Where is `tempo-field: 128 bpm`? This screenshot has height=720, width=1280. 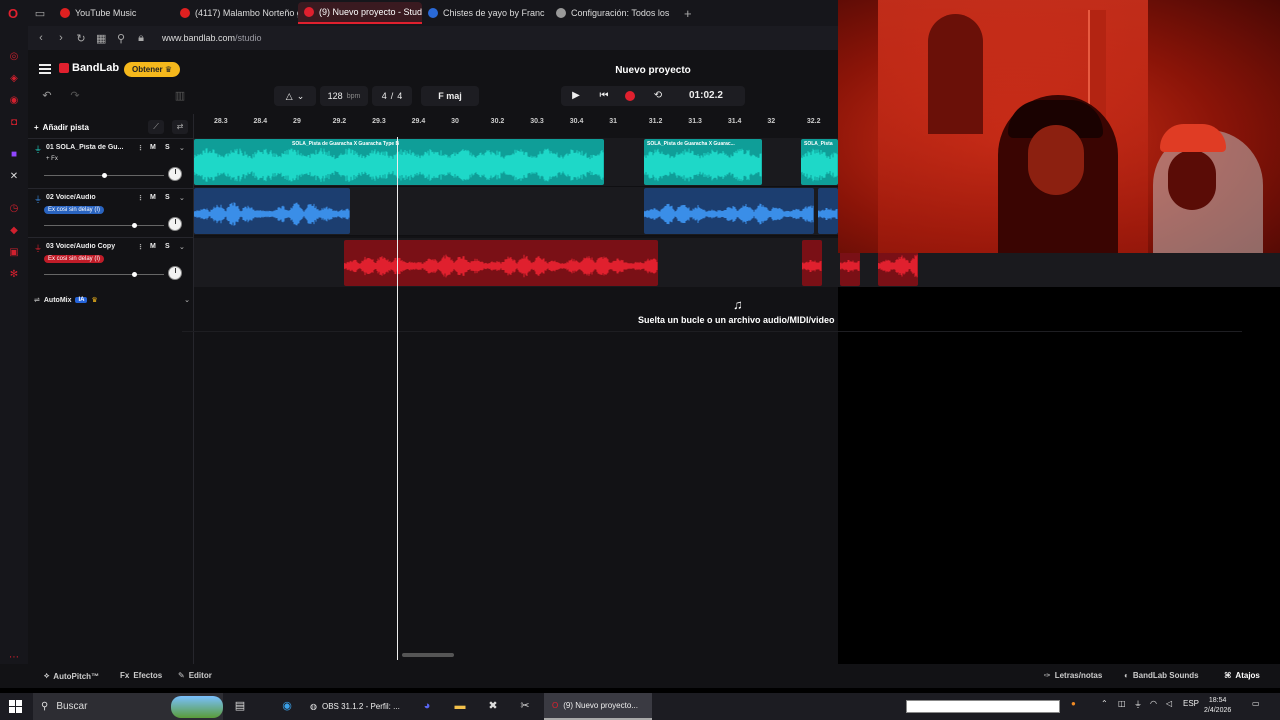
tempo-field: 128 bpm is located at coordinates (344, 96).